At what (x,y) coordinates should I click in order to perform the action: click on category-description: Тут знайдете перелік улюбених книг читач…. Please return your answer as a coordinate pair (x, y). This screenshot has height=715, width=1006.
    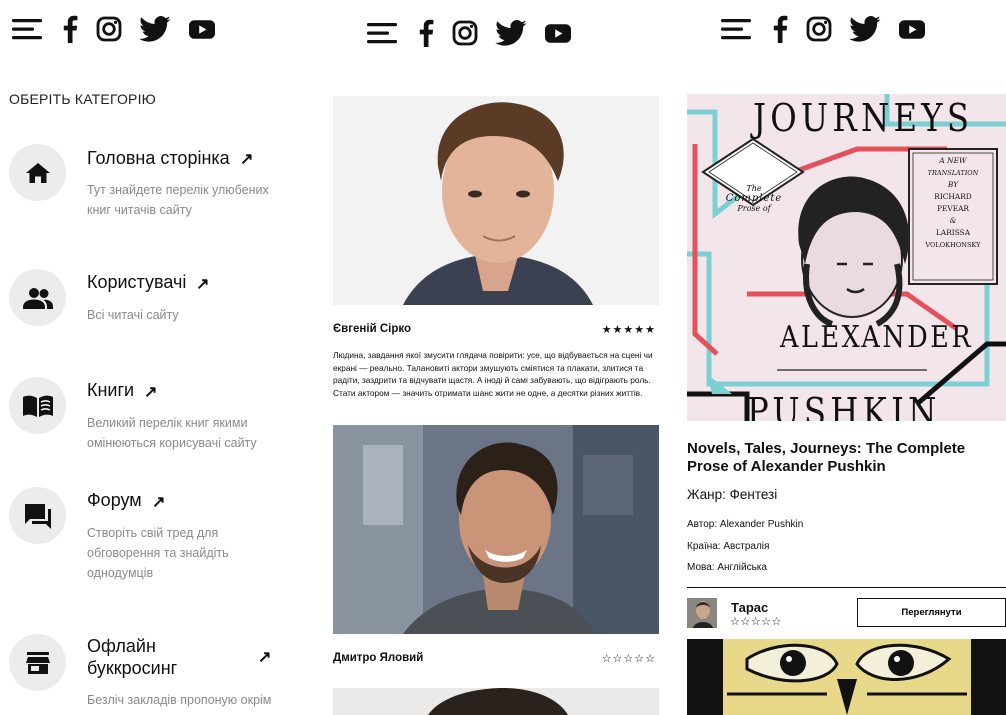
    Looking at the image, I should click on (178, 200).